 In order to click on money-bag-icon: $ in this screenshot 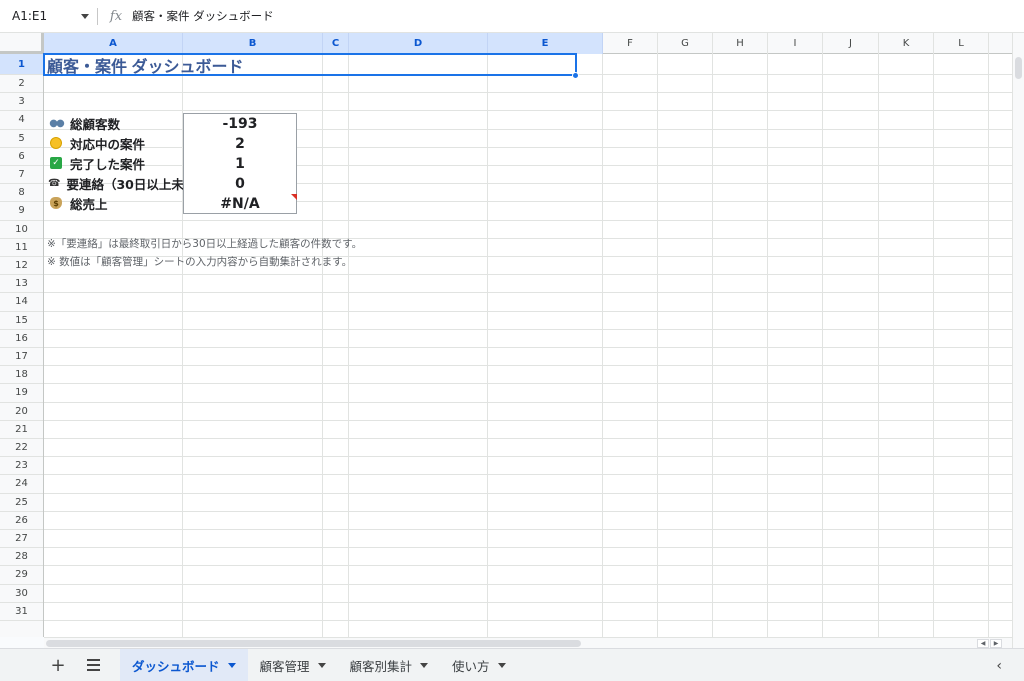, I will do `click(56, 203)`.